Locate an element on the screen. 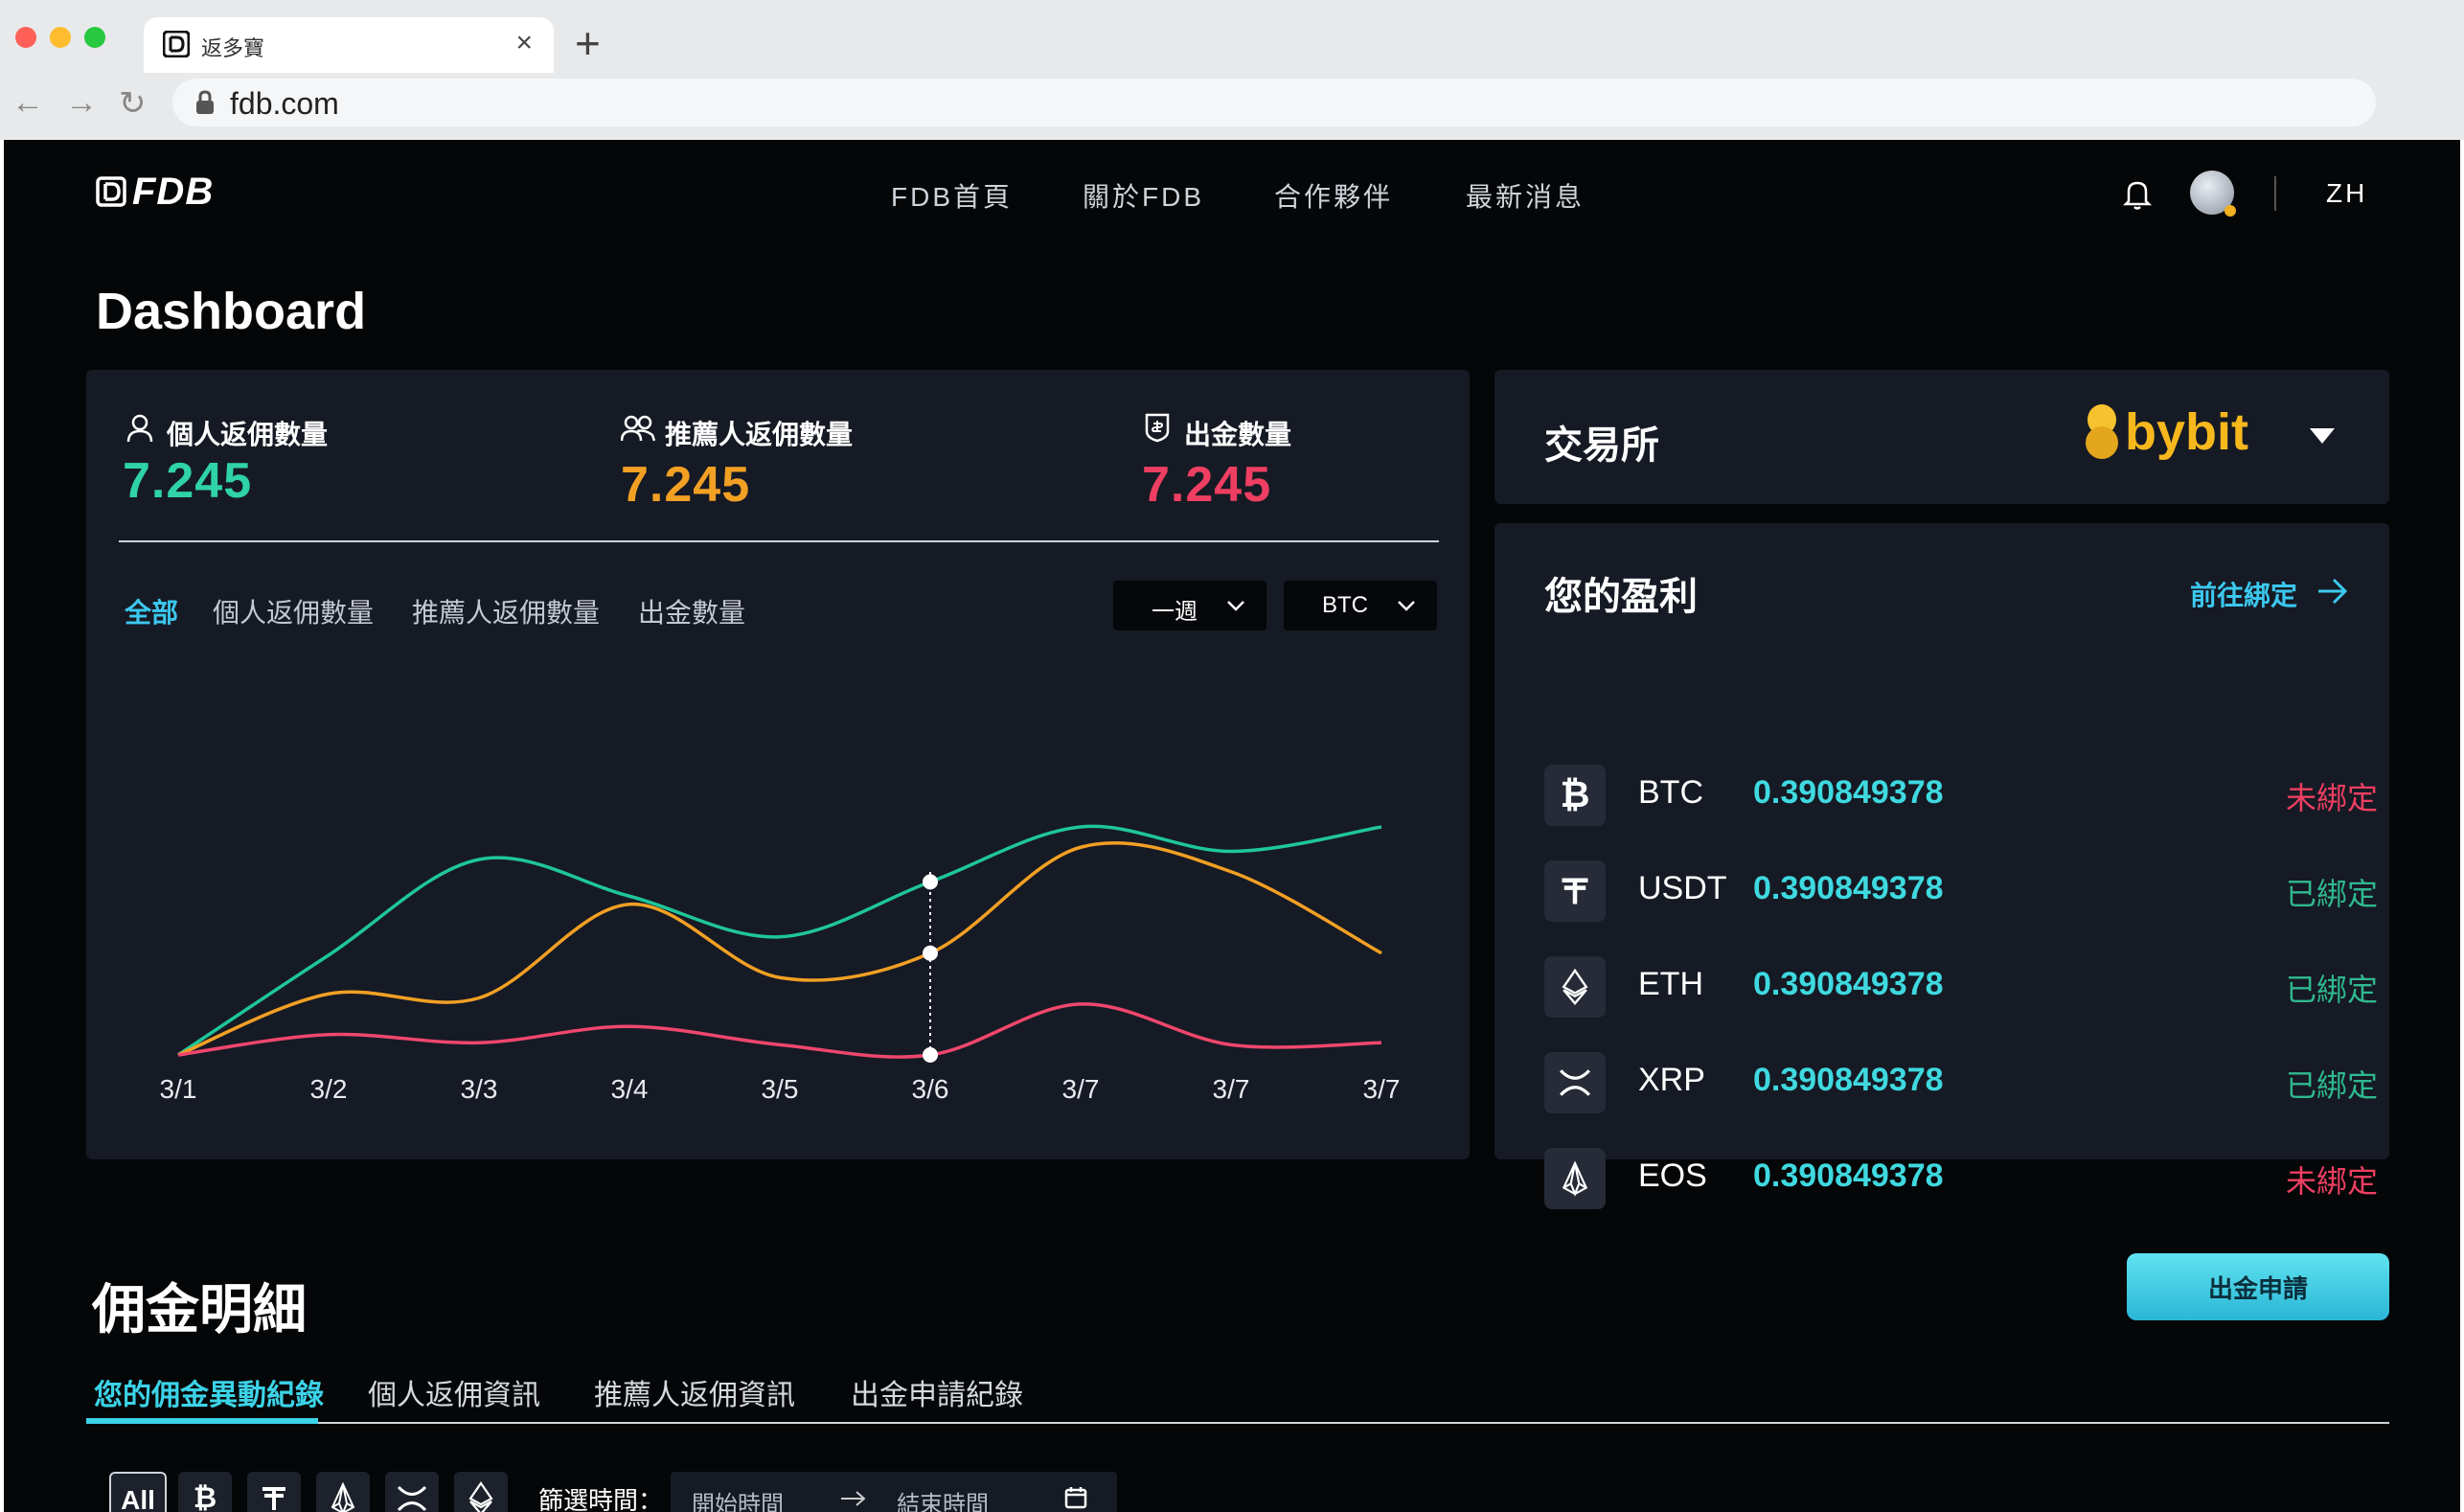  metric-label-referral: 推薦人返佣數量 is located at coordinates (759, 434).